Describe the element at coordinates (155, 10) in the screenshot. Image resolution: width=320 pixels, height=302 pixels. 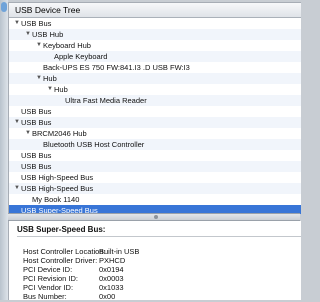
I see `tree-column-header: USB Device Tree` at that location.